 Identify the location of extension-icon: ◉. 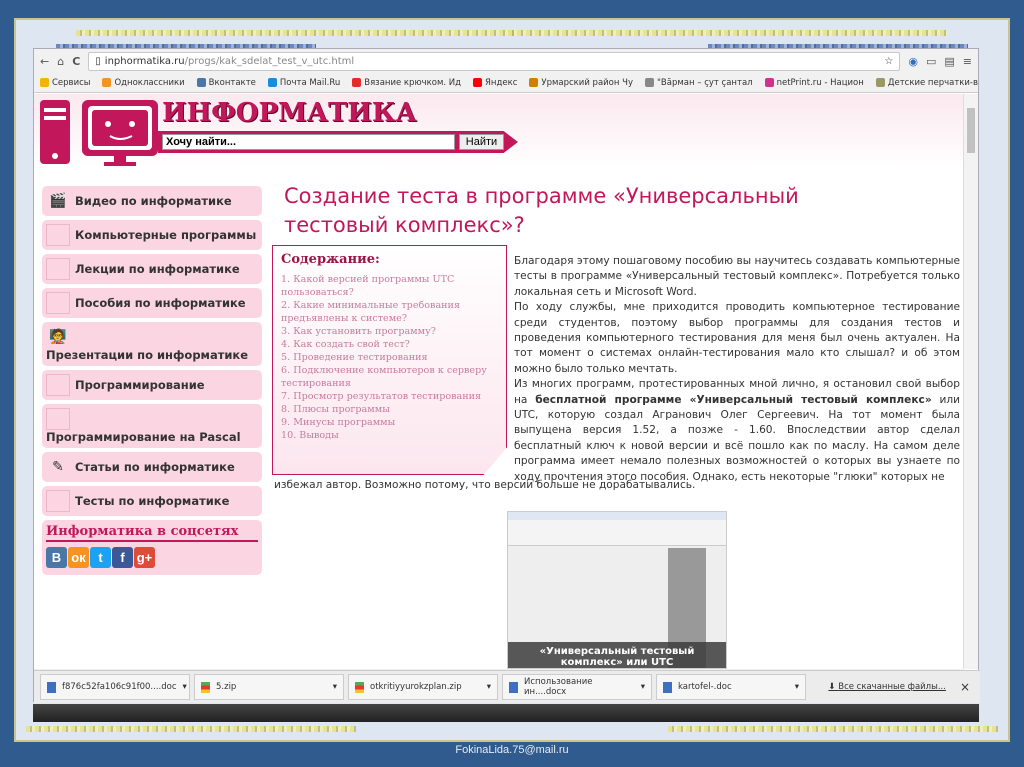
(913, 61).